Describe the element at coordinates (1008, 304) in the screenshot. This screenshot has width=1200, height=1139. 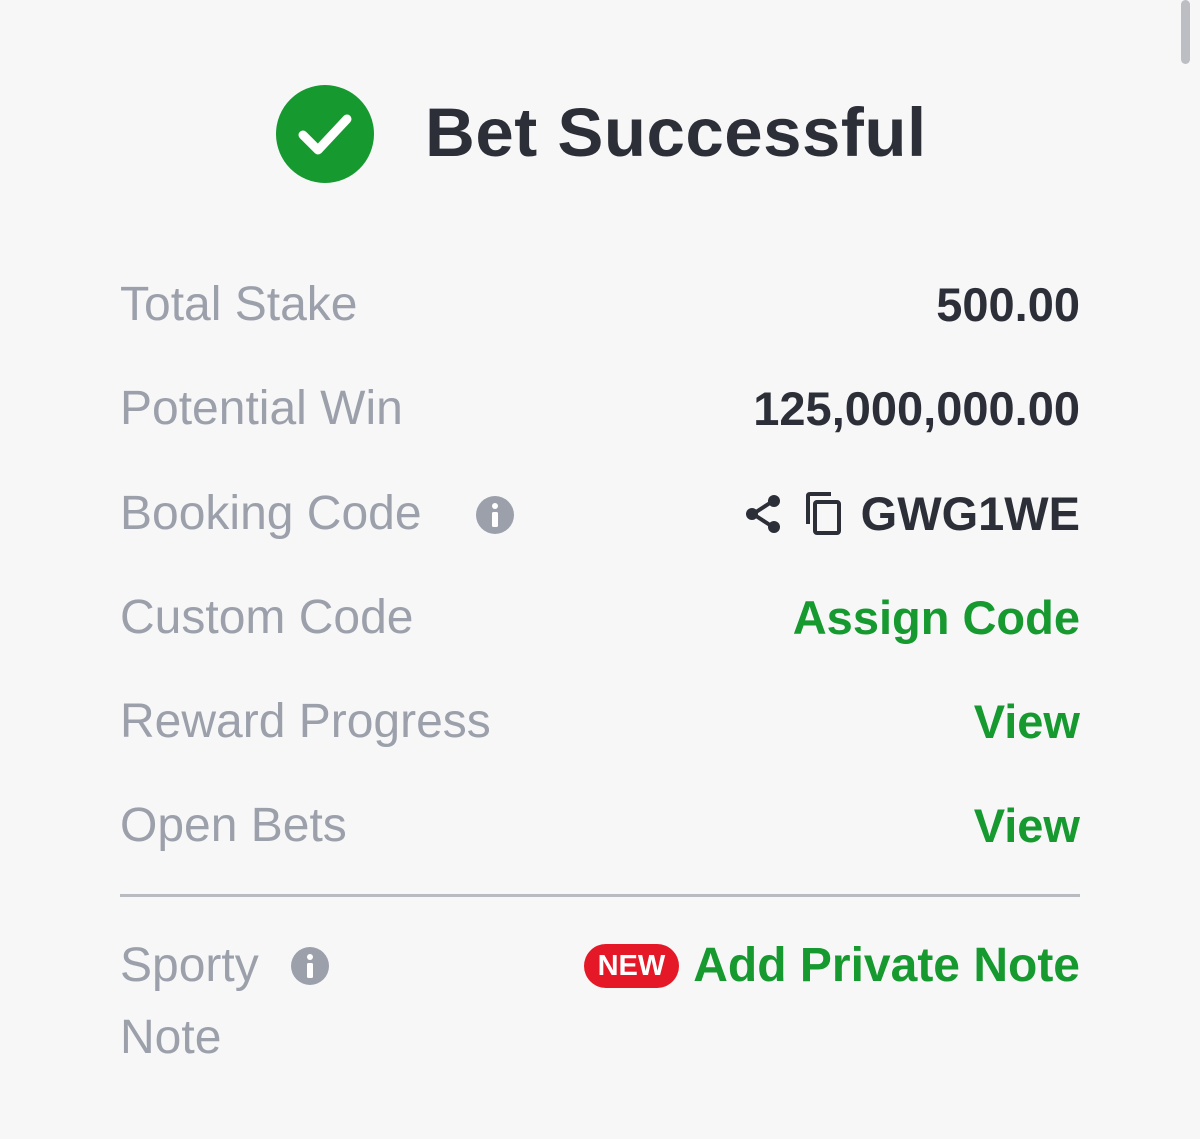
I see `total-stake-value: 500.00` at that location.